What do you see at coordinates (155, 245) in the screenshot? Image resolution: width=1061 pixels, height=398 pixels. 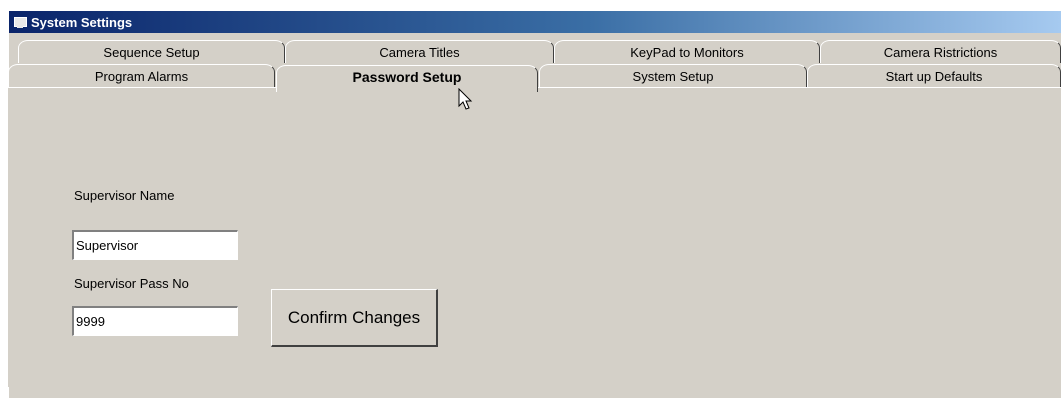 I see `supervisor-name-input` at bounding box center [155, 245].